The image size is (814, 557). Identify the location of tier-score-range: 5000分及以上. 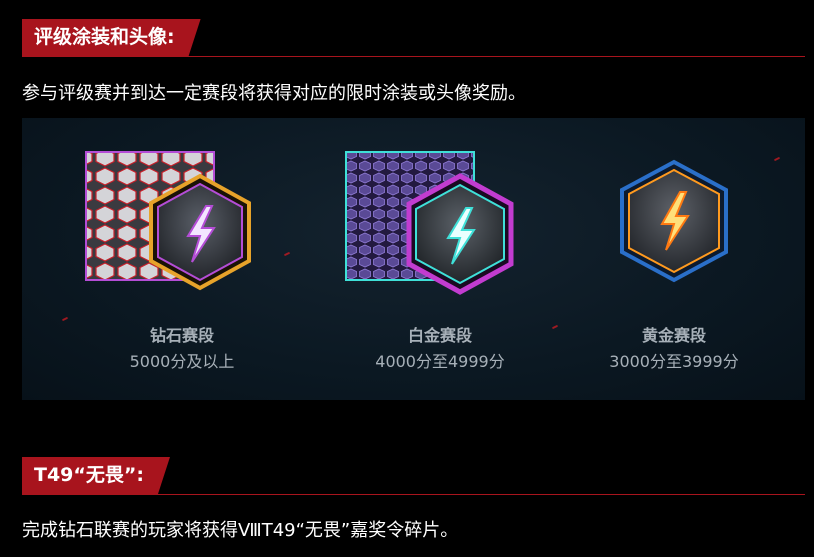
(182, 361).